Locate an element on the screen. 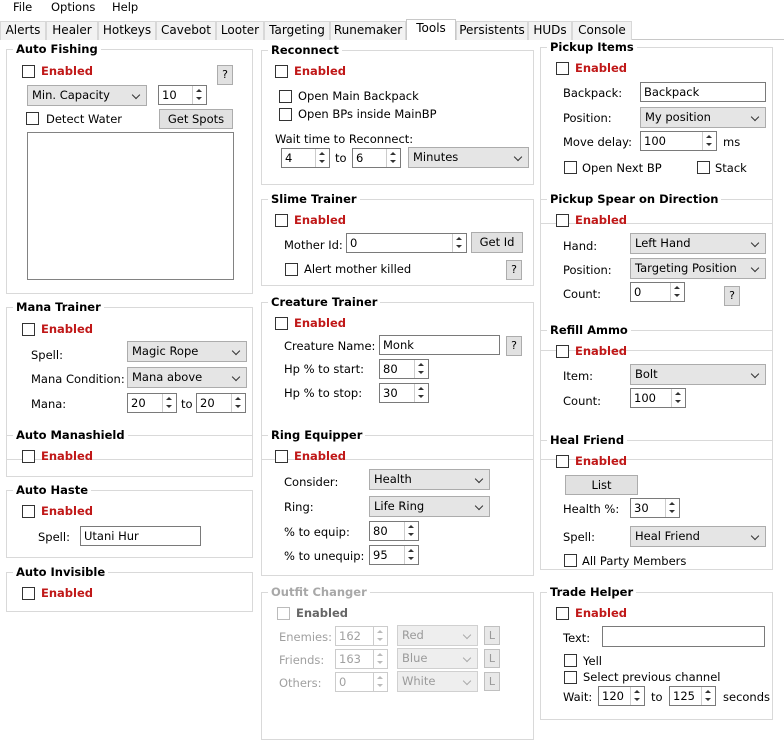 Image resolution: width=784 pixels, height=740 pixels. tab-cavebot: Cavebot is located at coordinates (186, 30).